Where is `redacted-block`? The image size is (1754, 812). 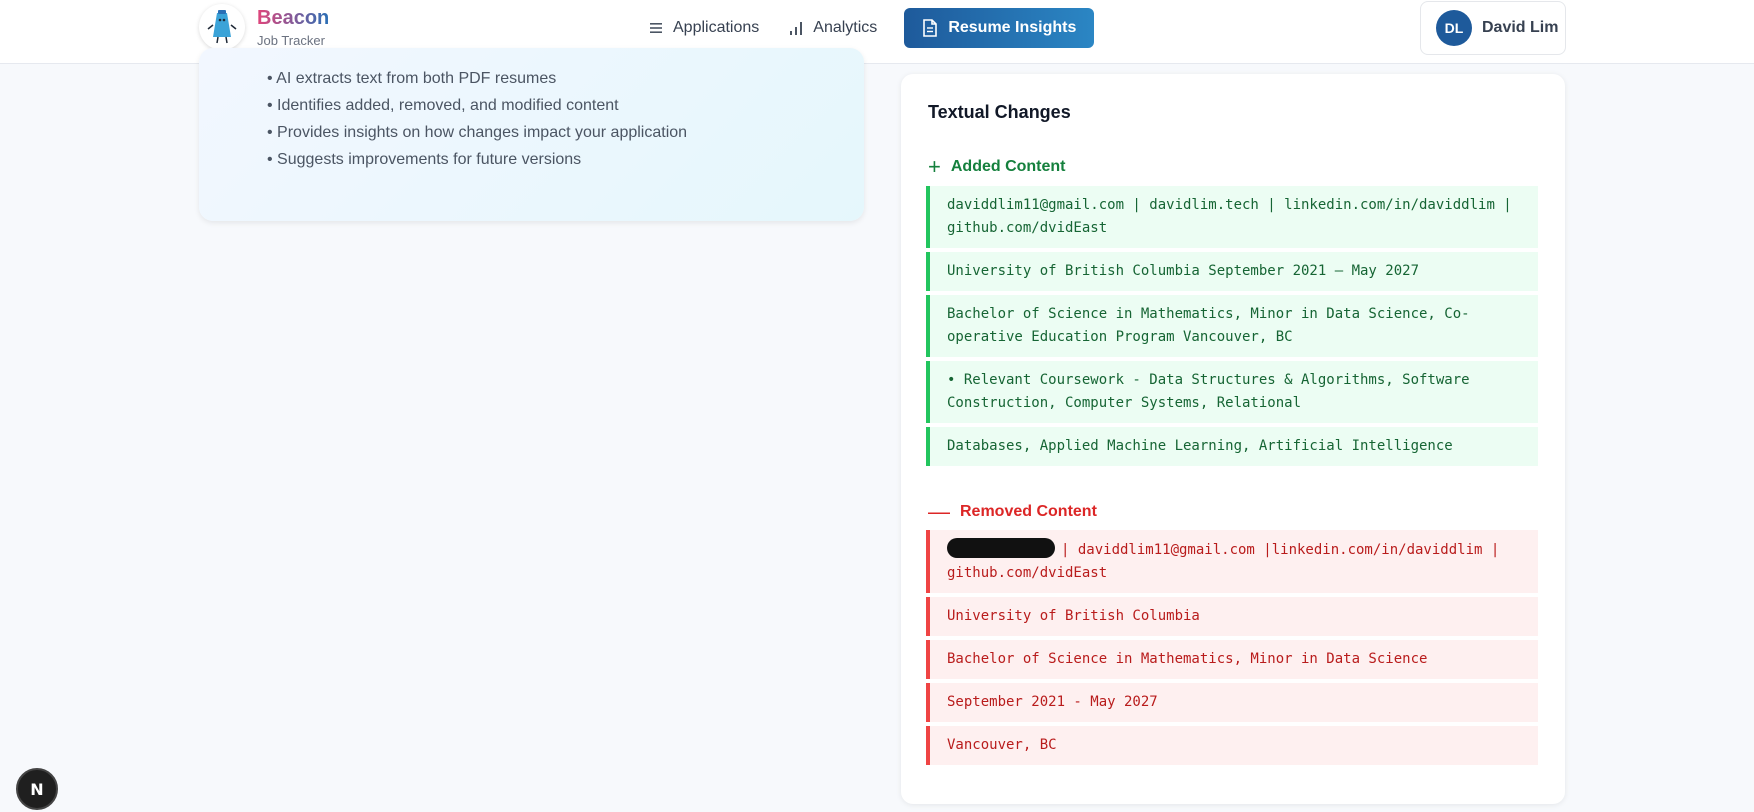
redacted-block is located at coordinates (1001, 548).